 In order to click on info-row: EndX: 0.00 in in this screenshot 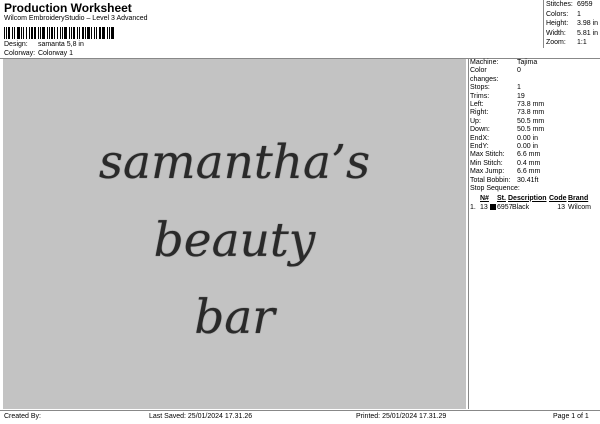, I will do `click(534, 139)`.